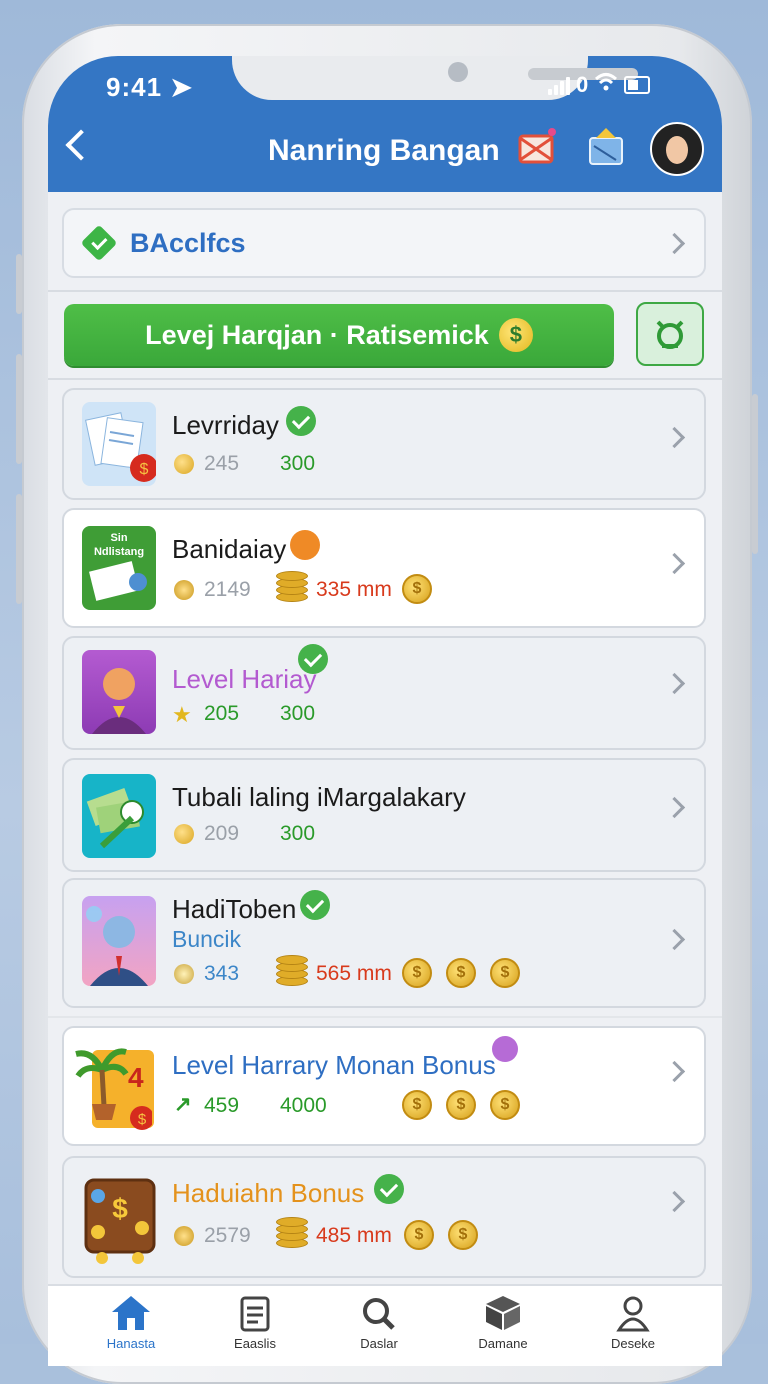  What do you see at coordinates (606, 85) in the screenshot?
I see `wifi-icon` at bounding box center [606, 85].